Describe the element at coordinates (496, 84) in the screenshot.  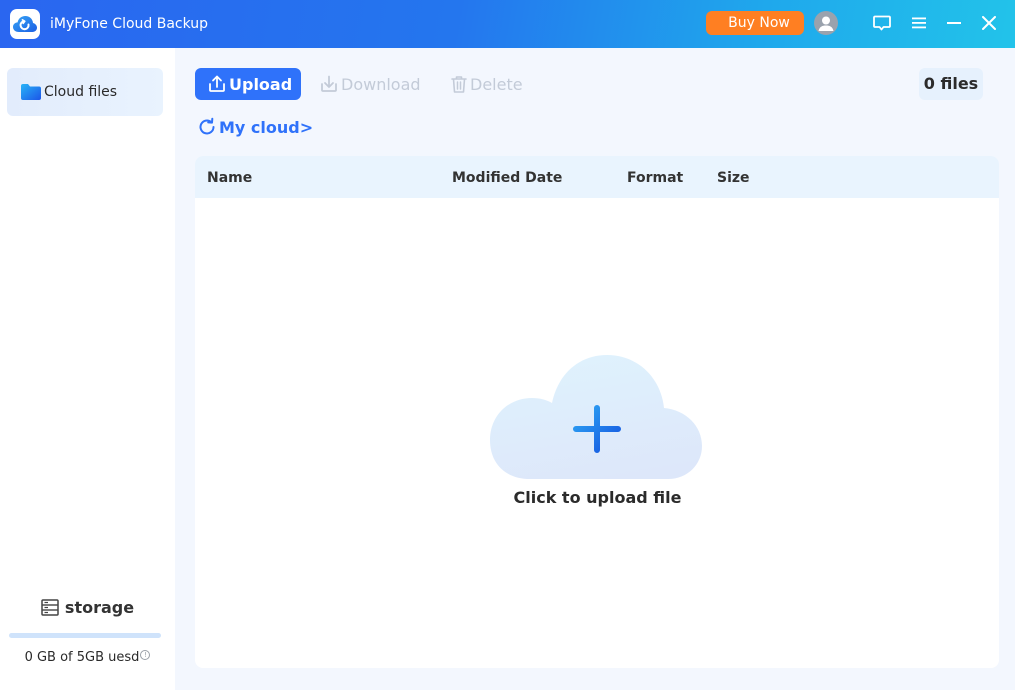
I see `delete-label: Delete` at that location.